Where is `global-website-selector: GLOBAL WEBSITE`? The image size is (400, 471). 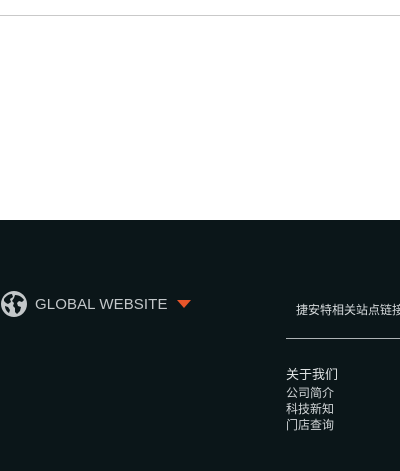
global-website-selector: GLOBAL WEBSITE is located at coordinates (95, 304).